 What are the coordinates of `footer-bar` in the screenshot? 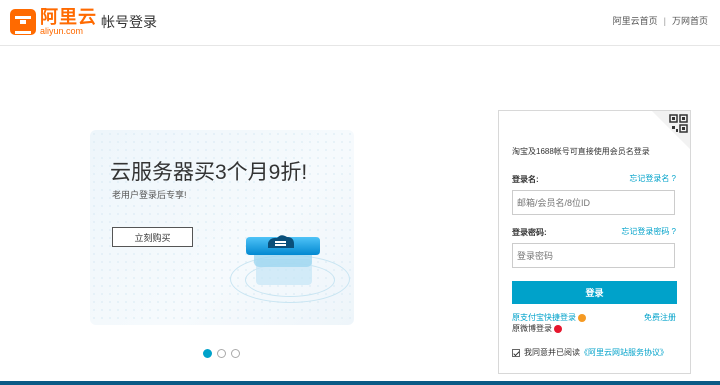 It's located at (360, 383).